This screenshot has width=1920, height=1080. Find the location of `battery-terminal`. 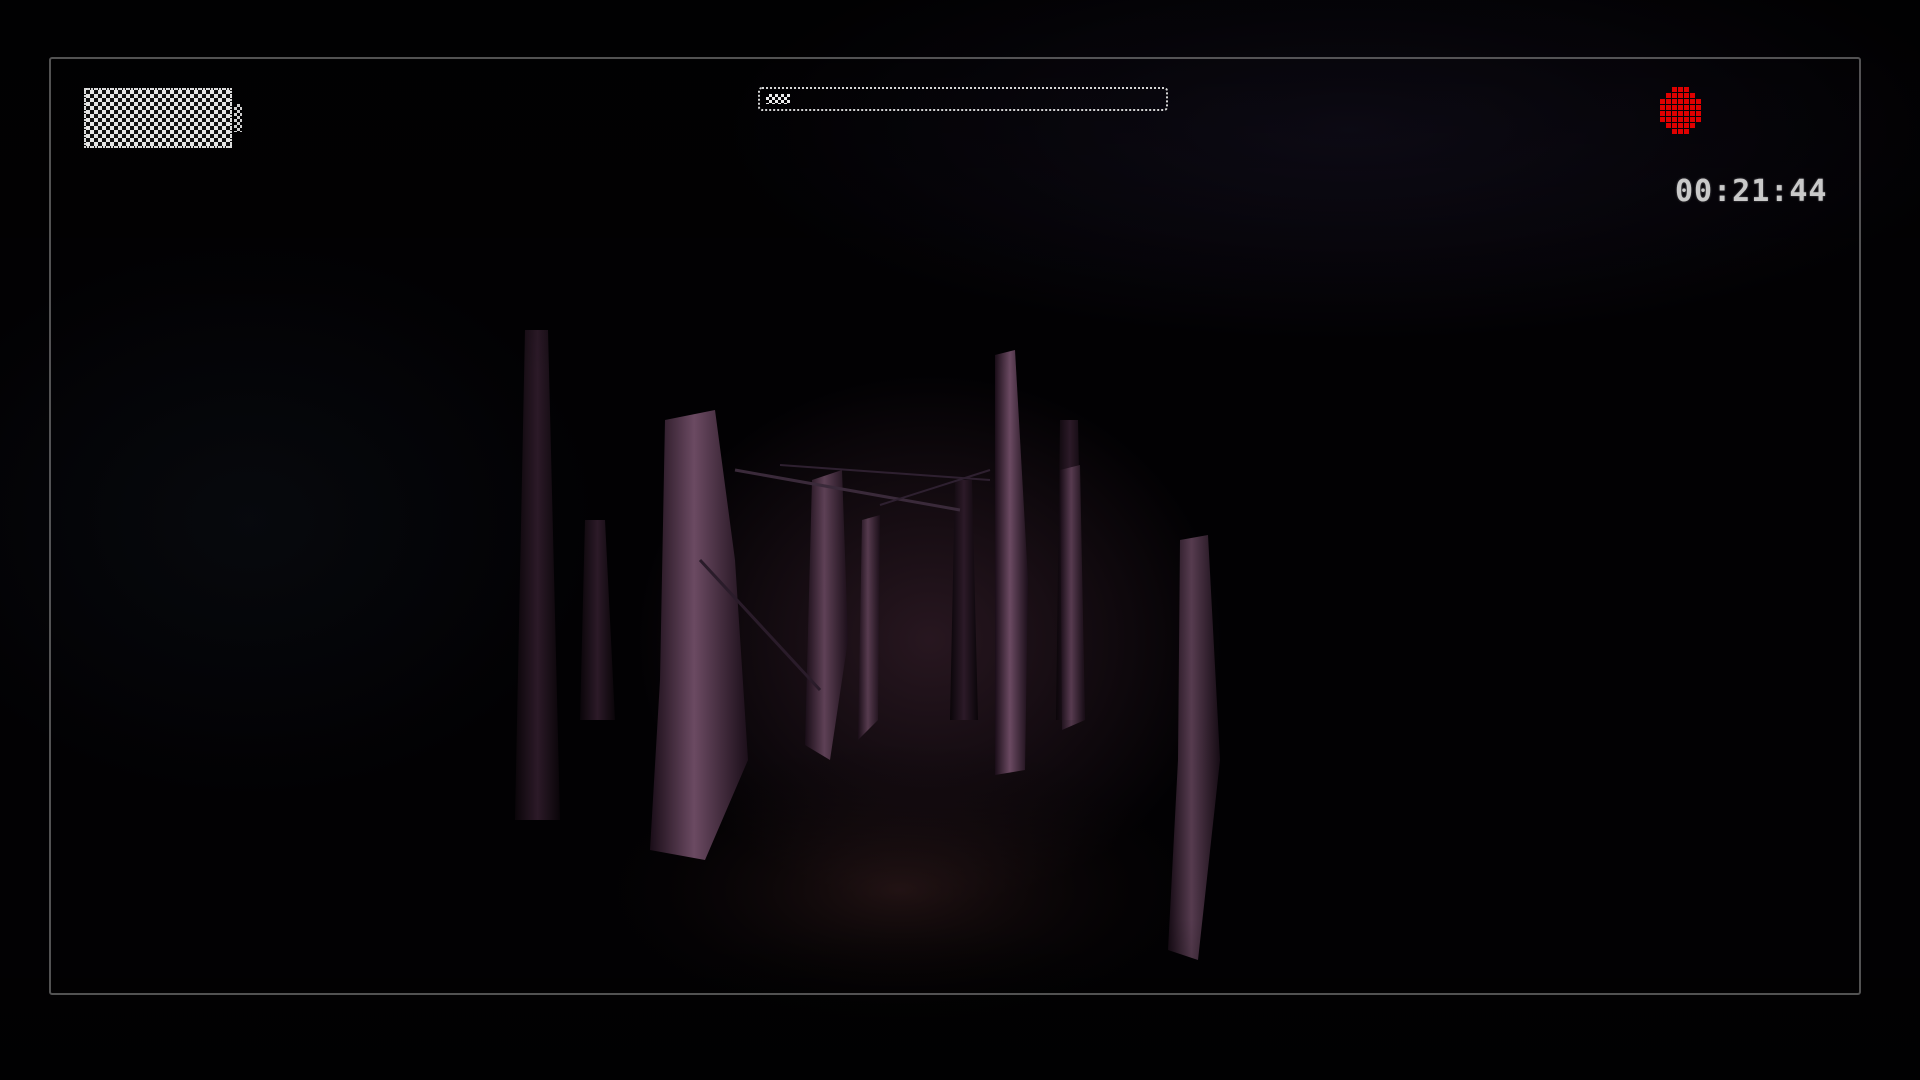

battery-terminal is located at coordinates (238, 118).